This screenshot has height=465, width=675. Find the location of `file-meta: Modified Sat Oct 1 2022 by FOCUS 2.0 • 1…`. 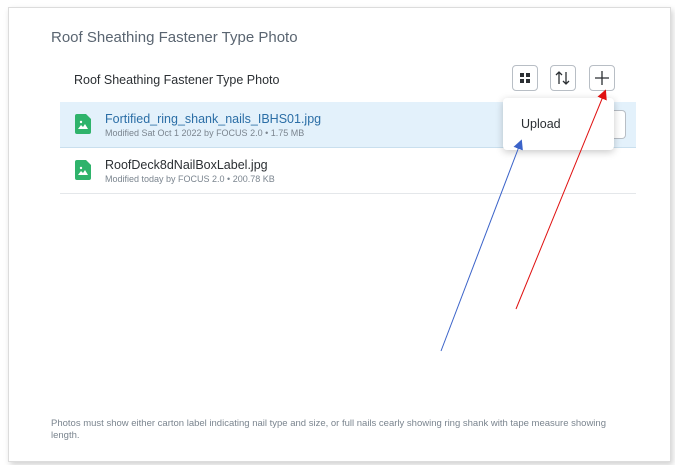

file-meta: Modified Sat Oct 1 2022 by FOCUS 2.0 • 1… is located at coordinates (205, 133).